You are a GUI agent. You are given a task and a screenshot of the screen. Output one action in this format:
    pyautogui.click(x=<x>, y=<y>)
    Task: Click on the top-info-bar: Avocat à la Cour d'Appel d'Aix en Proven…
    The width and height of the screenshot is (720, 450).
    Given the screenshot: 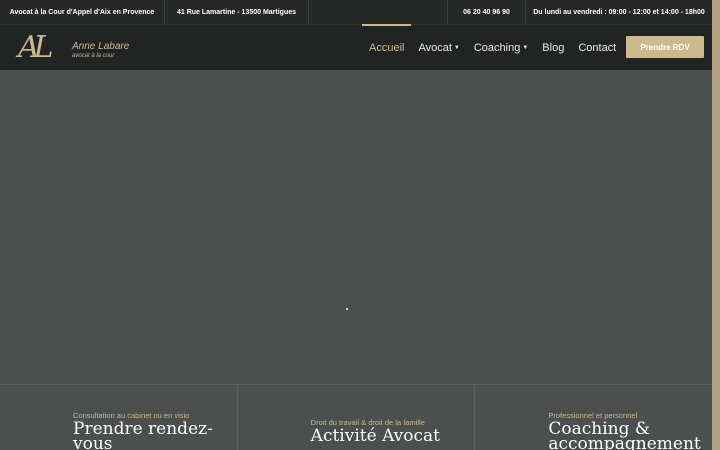 What is the action you would take?
    pyautogui.click(x=356, y=12)
    